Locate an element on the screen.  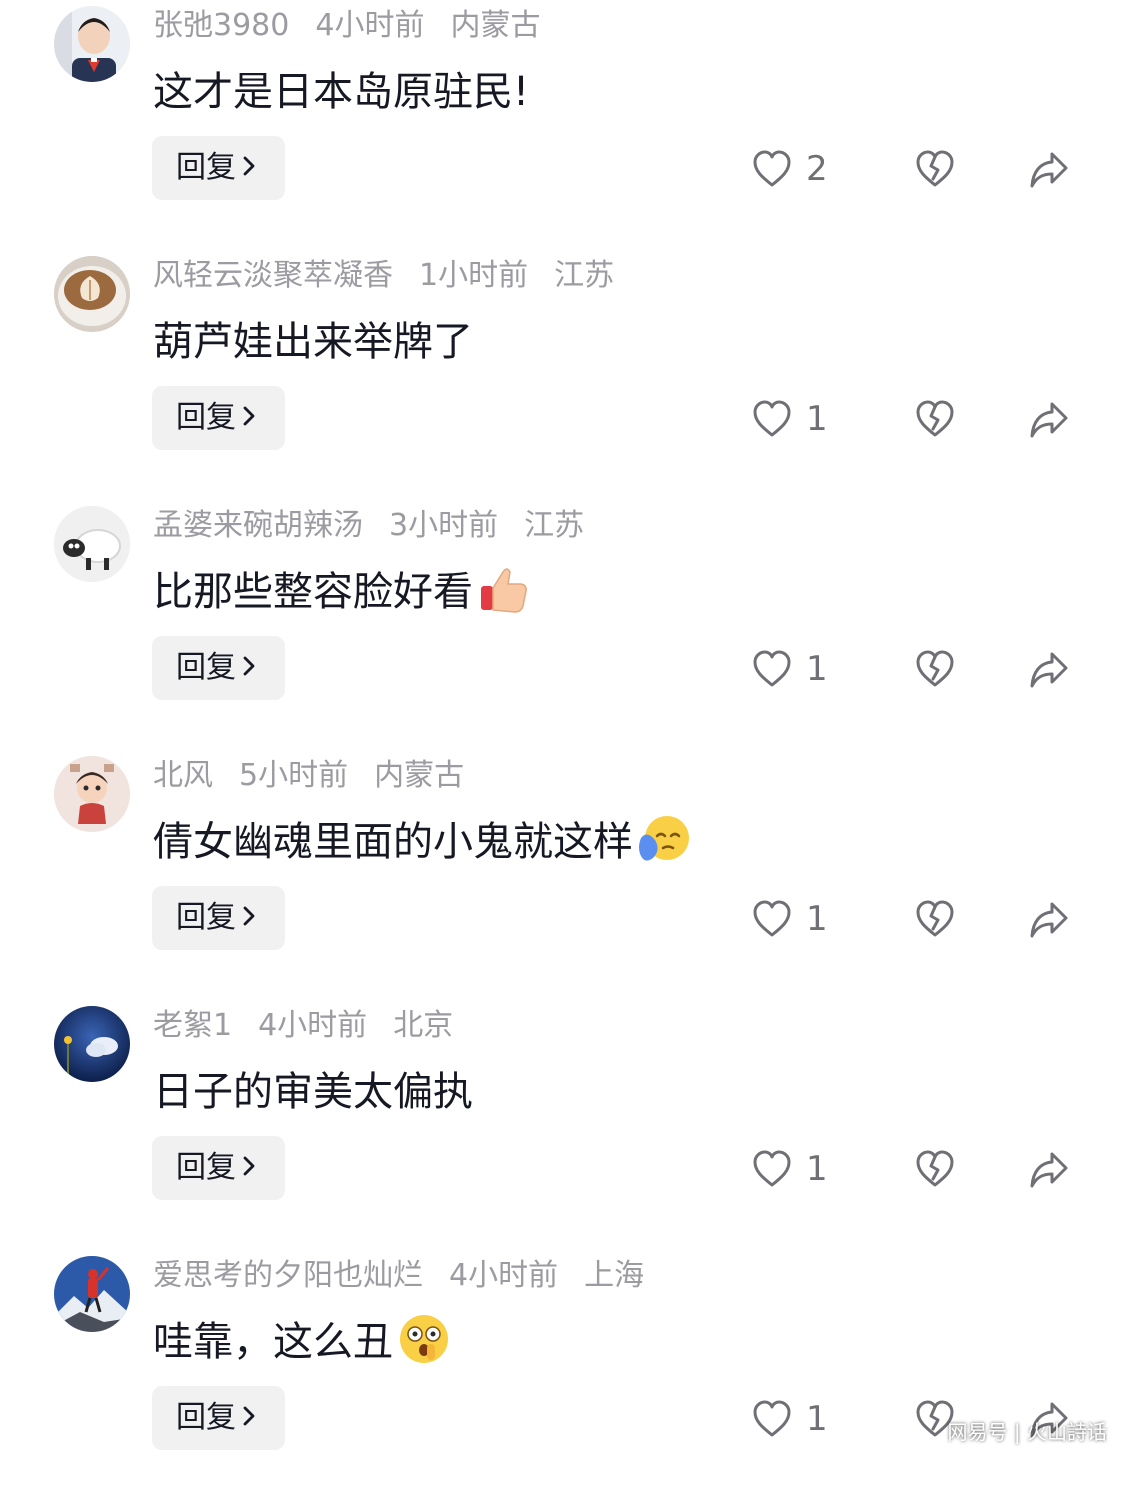
username: 爱思考的夕阳也灿烂 is located at coordinates (288, 1275).